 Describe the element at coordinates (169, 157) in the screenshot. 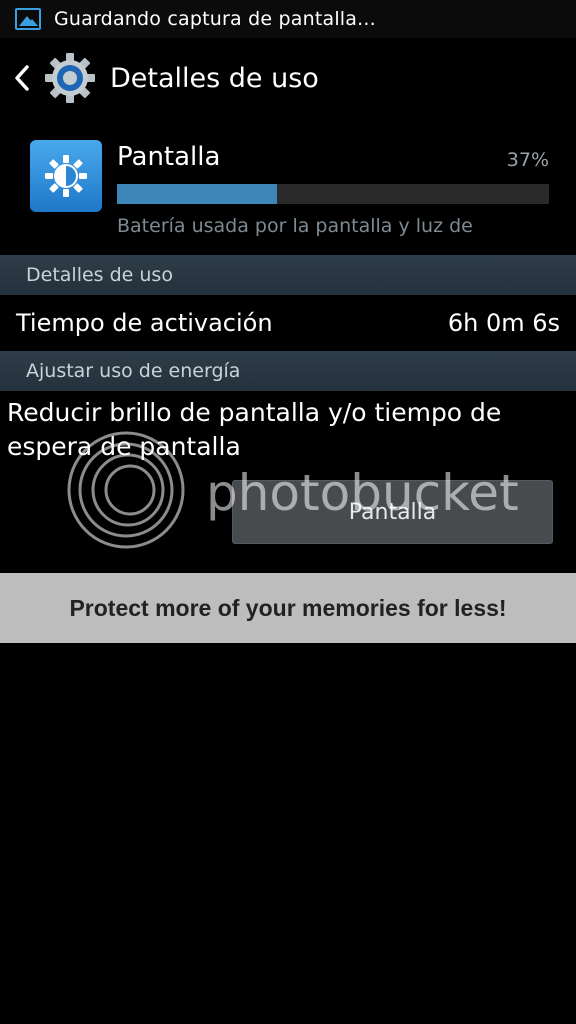

I see `usage-item-name: Pantalla` at that location.